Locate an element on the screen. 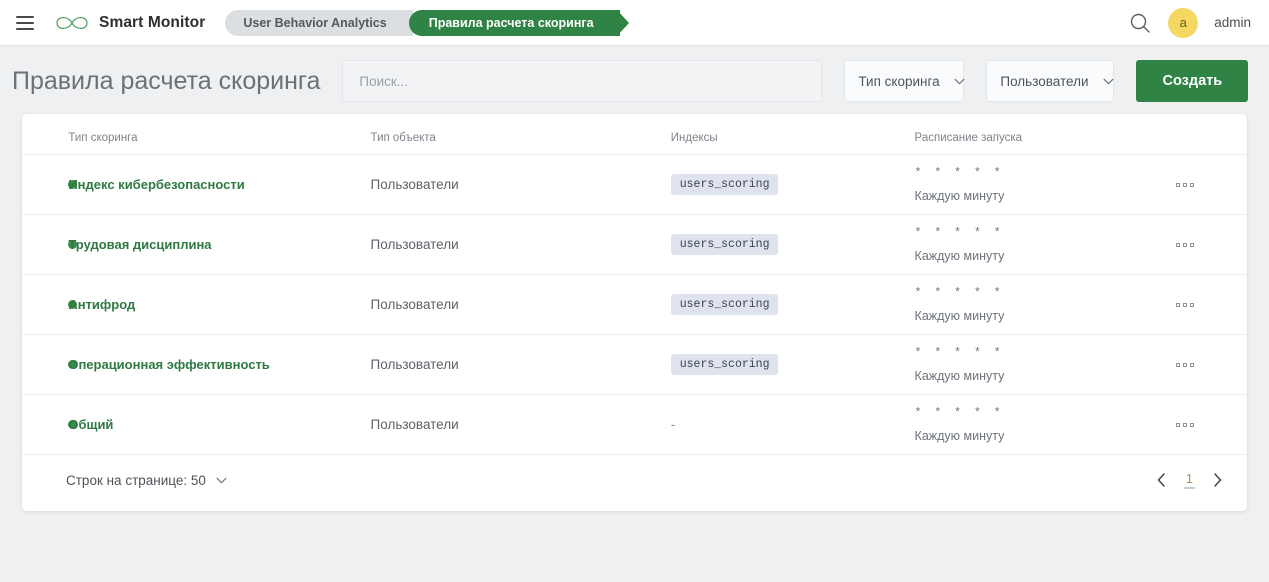 The height and width of the screenshot is (582, 1269). filter-object-type: Пользователи is located at coordinates (1050, 81).